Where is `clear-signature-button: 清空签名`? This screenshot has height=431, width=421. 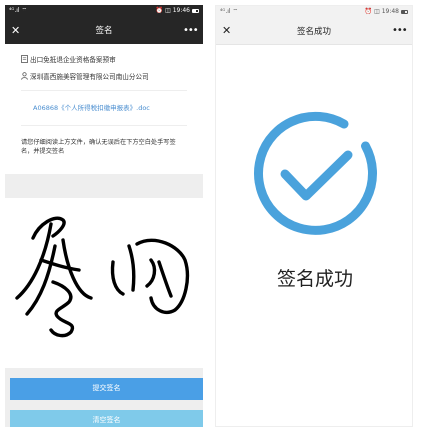
clear-signature-button: 清空签名 is located at coordinates (106, 418).